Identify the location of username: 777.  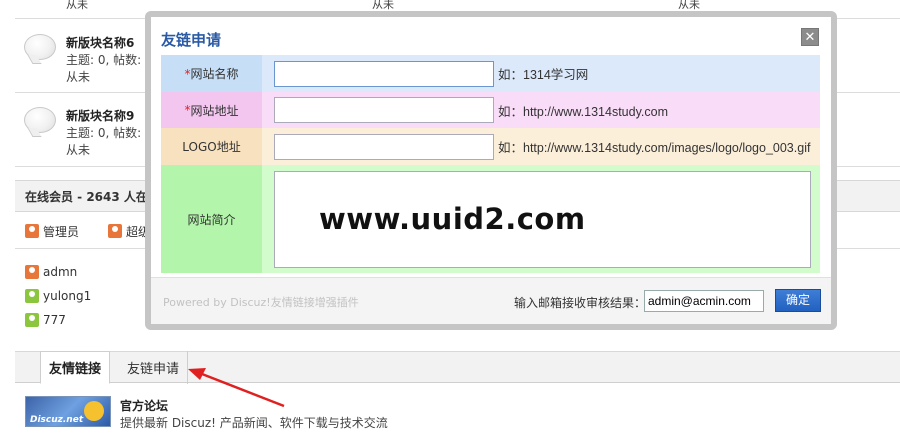
(54, 320).